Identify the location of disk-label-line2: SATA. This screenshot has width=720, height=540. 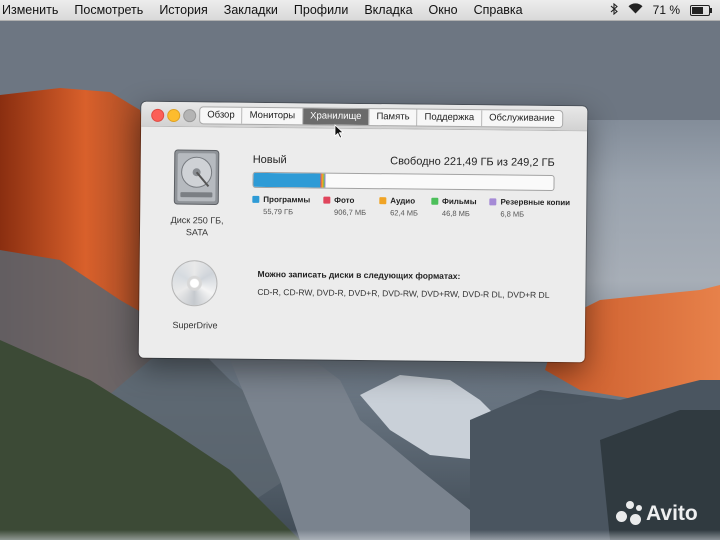
(197, 232).